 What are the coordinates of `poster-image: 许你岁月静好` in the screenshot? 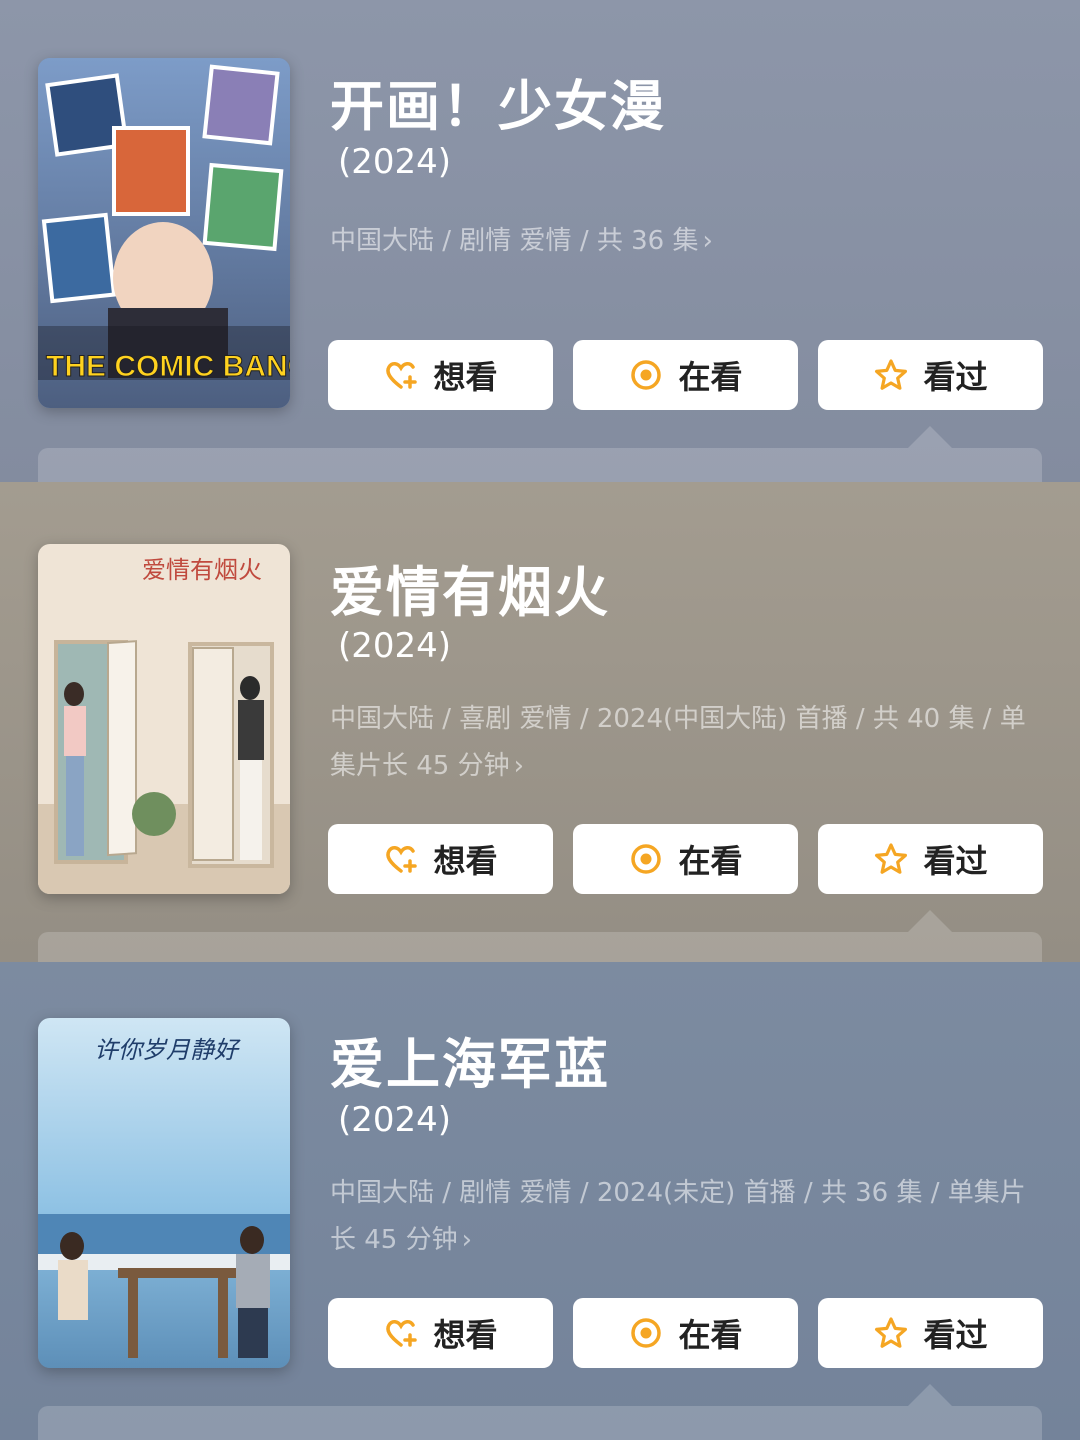 It's located at (164, 1193).